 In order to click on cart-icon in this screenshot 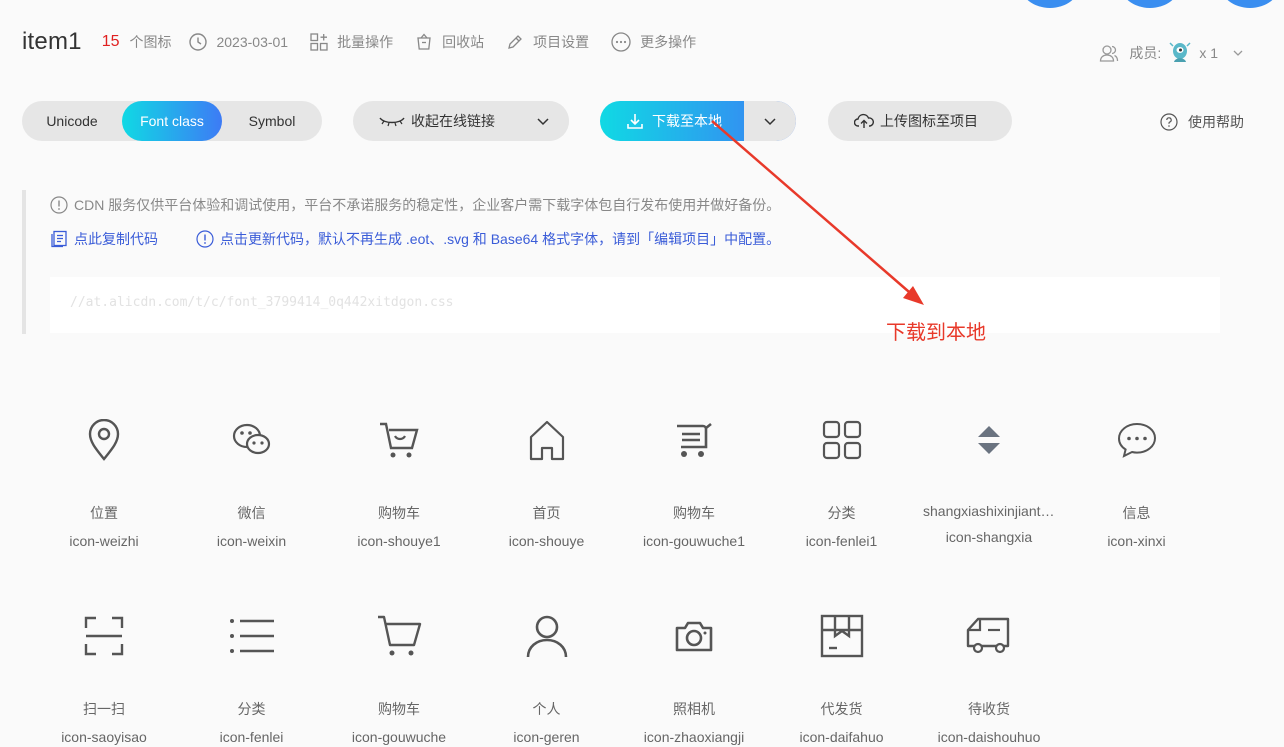, I will do `click(399, 636)`.